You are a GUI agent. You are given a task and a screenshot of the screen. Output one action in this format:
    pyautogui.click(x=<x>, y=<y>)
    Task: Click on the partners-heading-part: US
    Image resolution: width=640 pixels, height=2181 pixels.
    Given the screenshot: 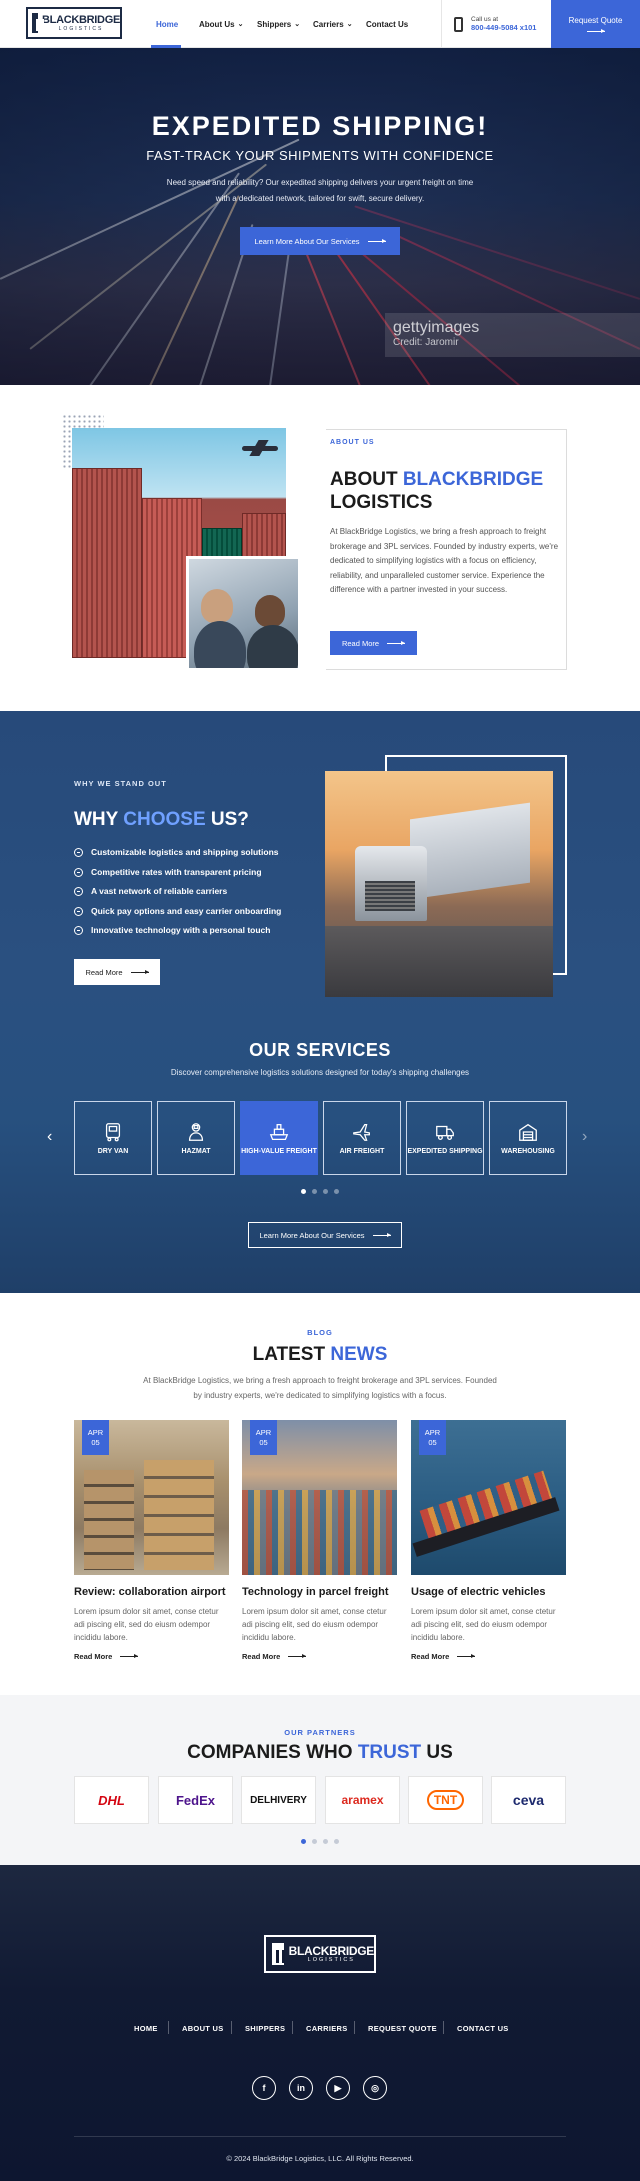 What is the action you would take?
    pyautogui.click(x=437, y=1752)
    